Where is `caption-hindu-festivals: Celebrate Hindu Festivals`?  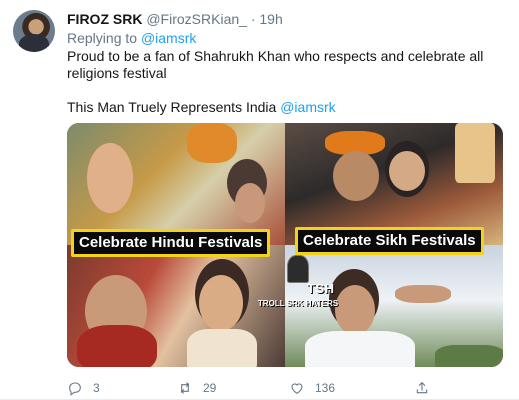 caption-hindu-festivals: Celebrate Hindu Festivals is located at coordinates (171, 243).